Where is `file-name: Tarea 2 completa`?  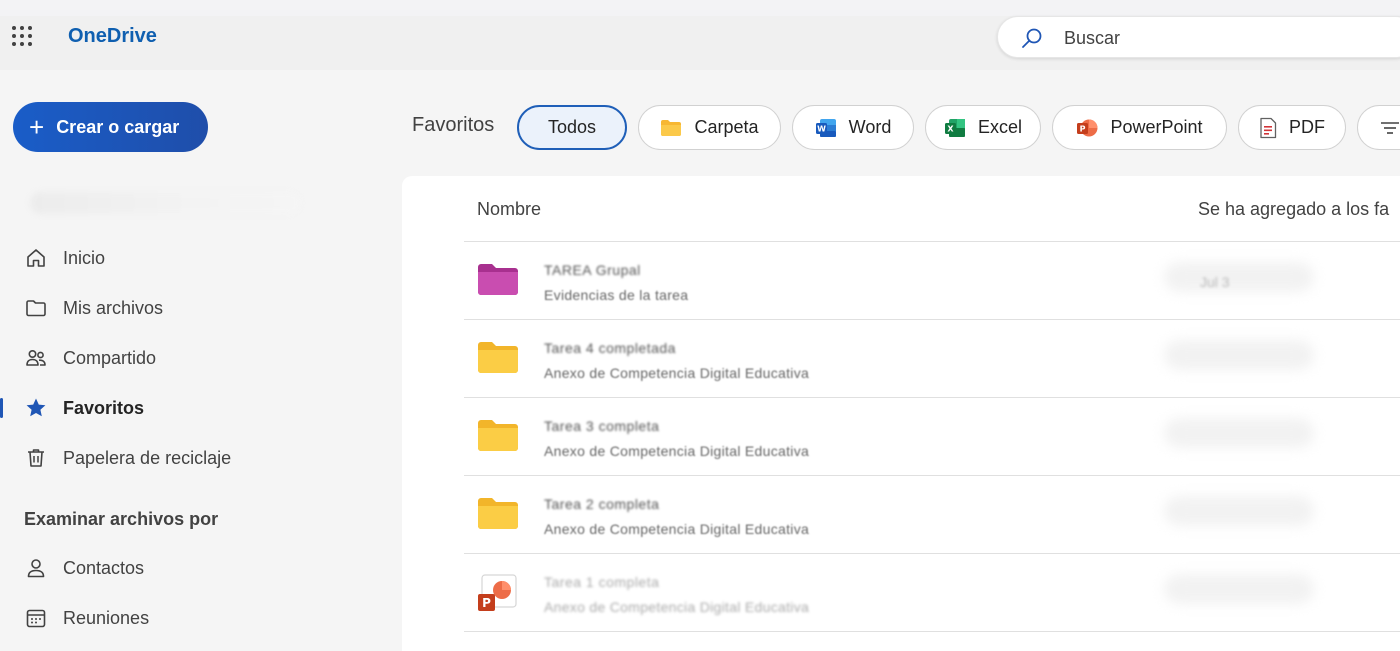
file-name: Tarea 2 completa is located at coordinates (601, 504).